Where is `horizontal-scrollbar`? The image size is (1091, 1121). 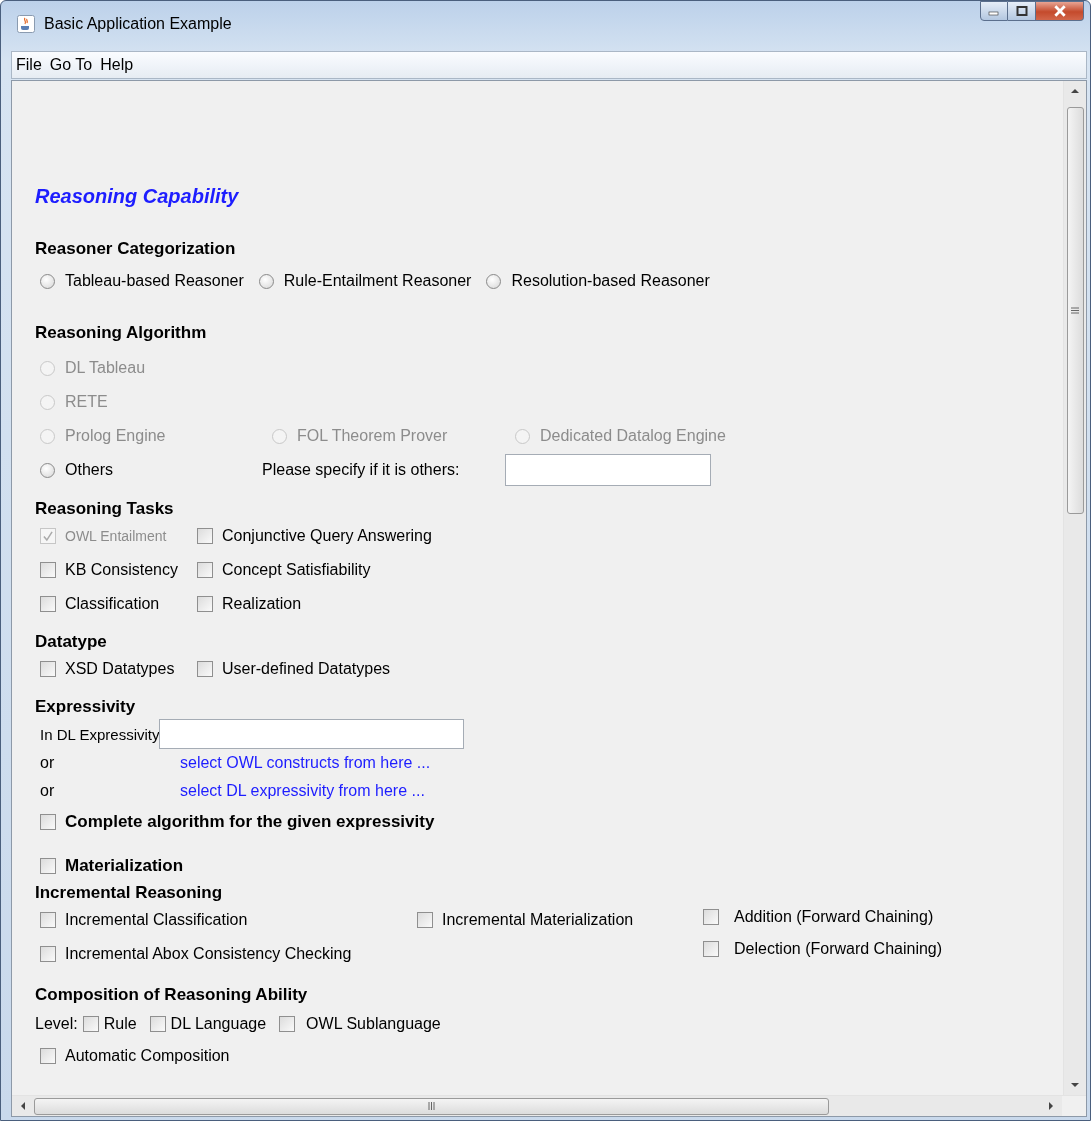 horizontal-scrollbar is located at coordinates (549, 1105).